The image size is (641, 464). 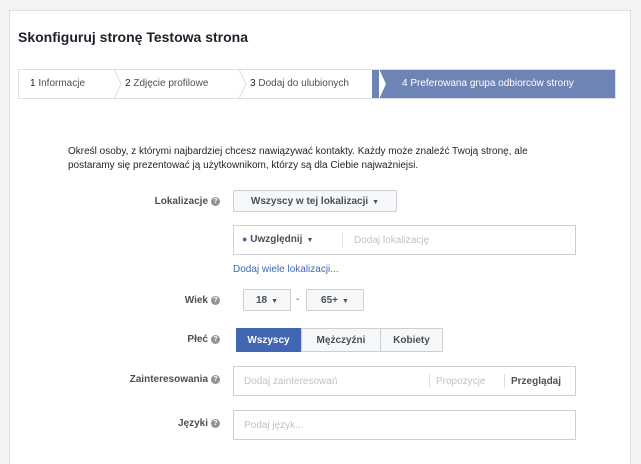 I want to click on step-info: 1 Informacje, so click(x=70, y=84).